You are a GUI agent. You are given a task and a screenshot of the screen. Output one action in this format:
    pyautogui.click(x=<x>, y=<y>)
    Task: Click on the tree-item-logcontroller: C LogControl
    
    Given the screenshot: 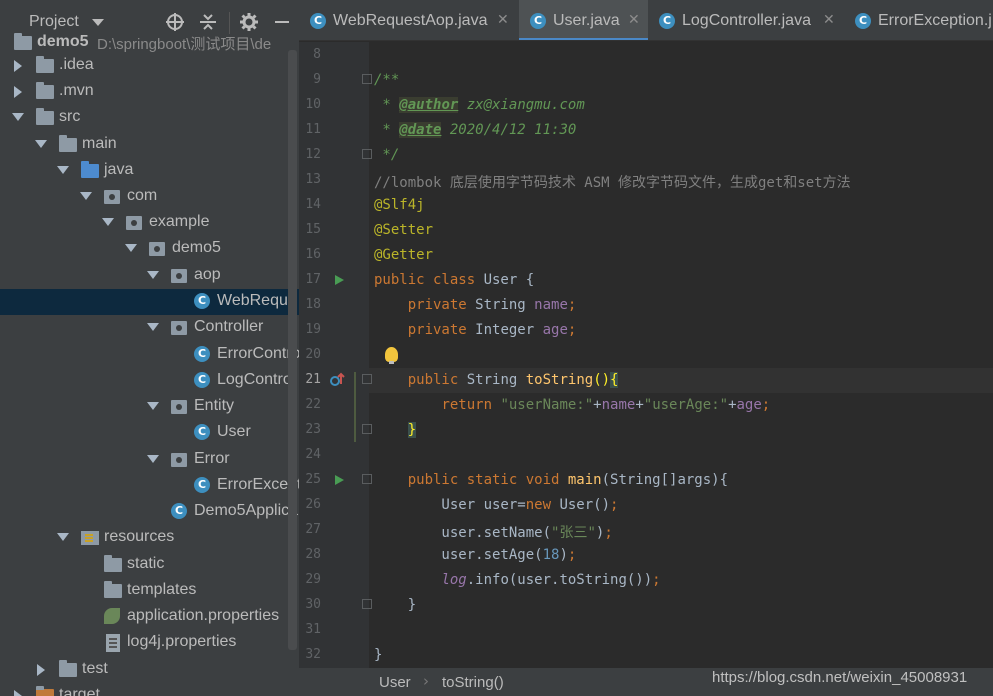 What is the action you would take?
    pyautogui.click(x=149, y=381)
    